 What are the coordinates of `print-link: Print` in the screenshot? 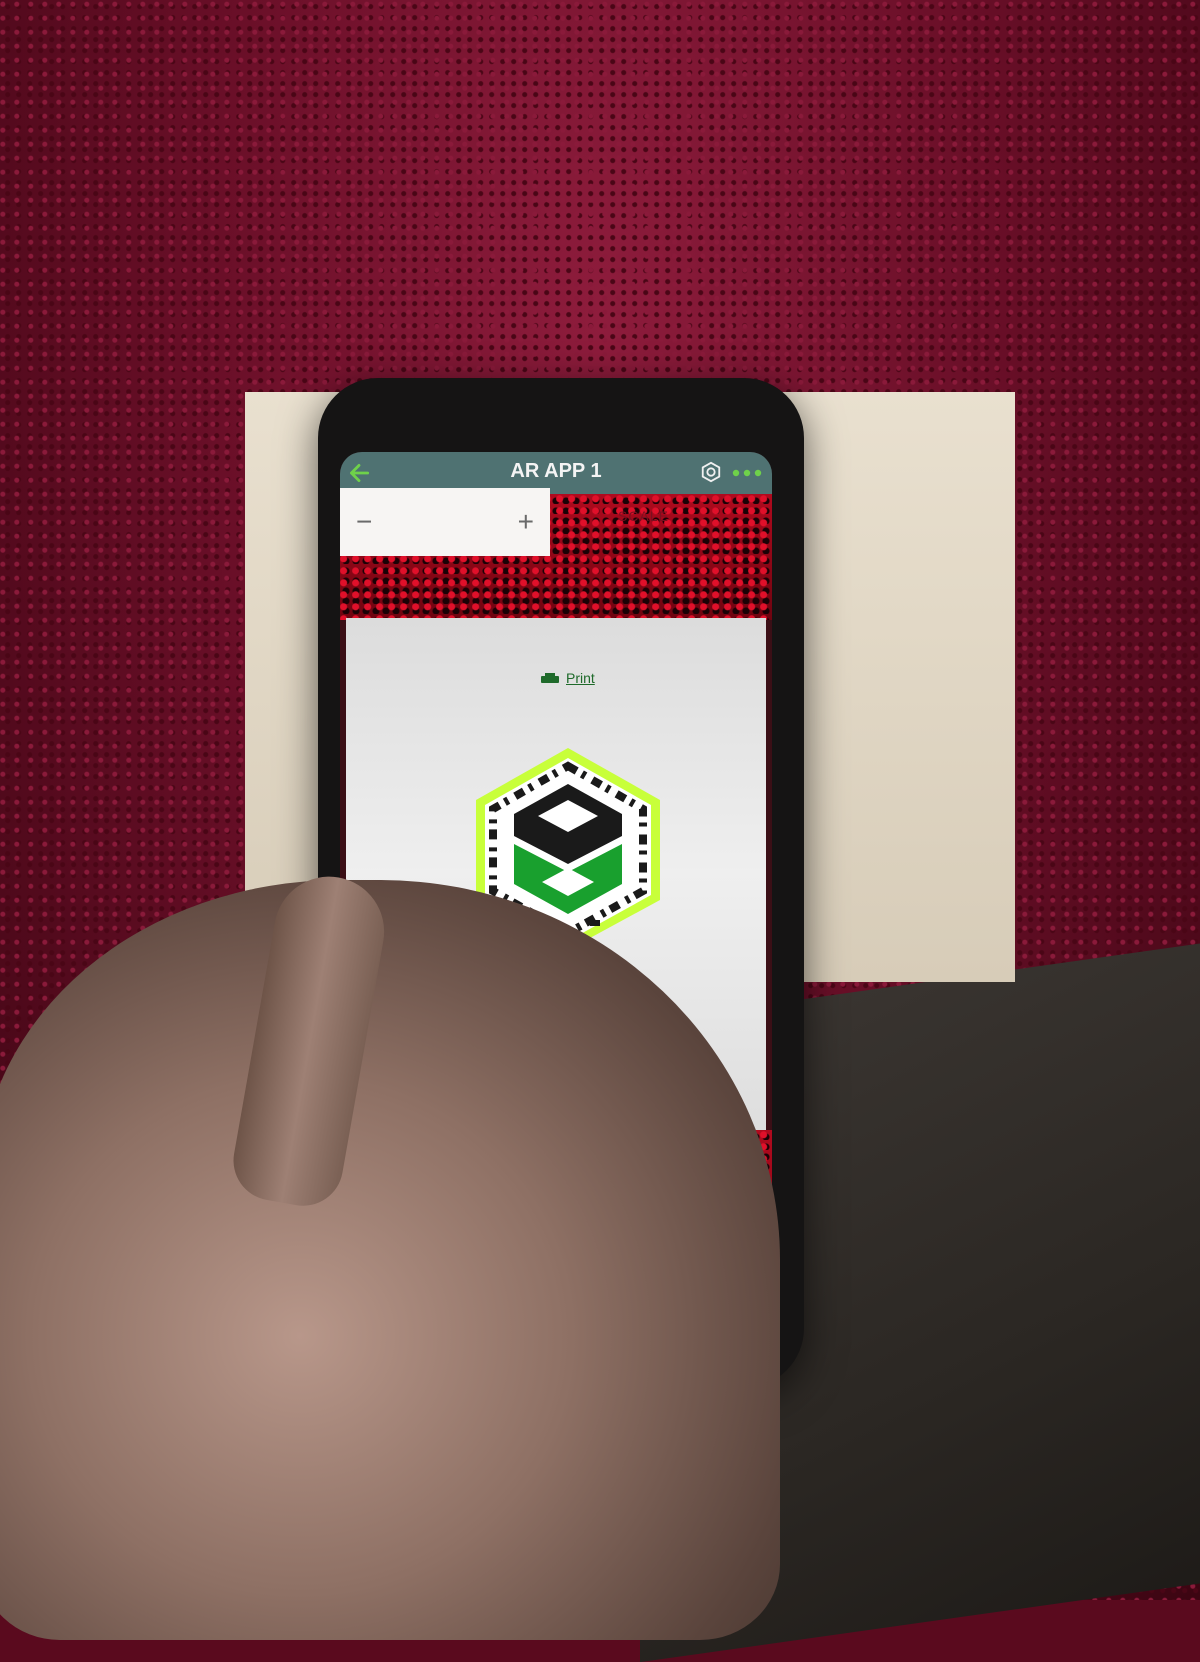 It's located at (567, 678).